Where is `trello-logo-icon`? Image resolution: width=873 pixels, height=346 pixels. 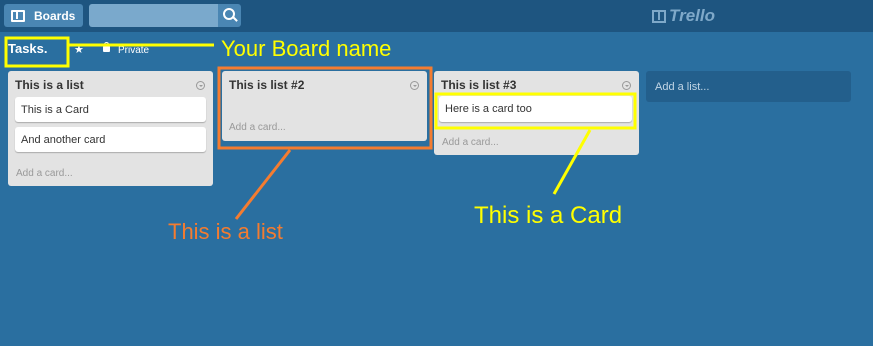
trello-logo-icon is located at coordinates (659, 16).